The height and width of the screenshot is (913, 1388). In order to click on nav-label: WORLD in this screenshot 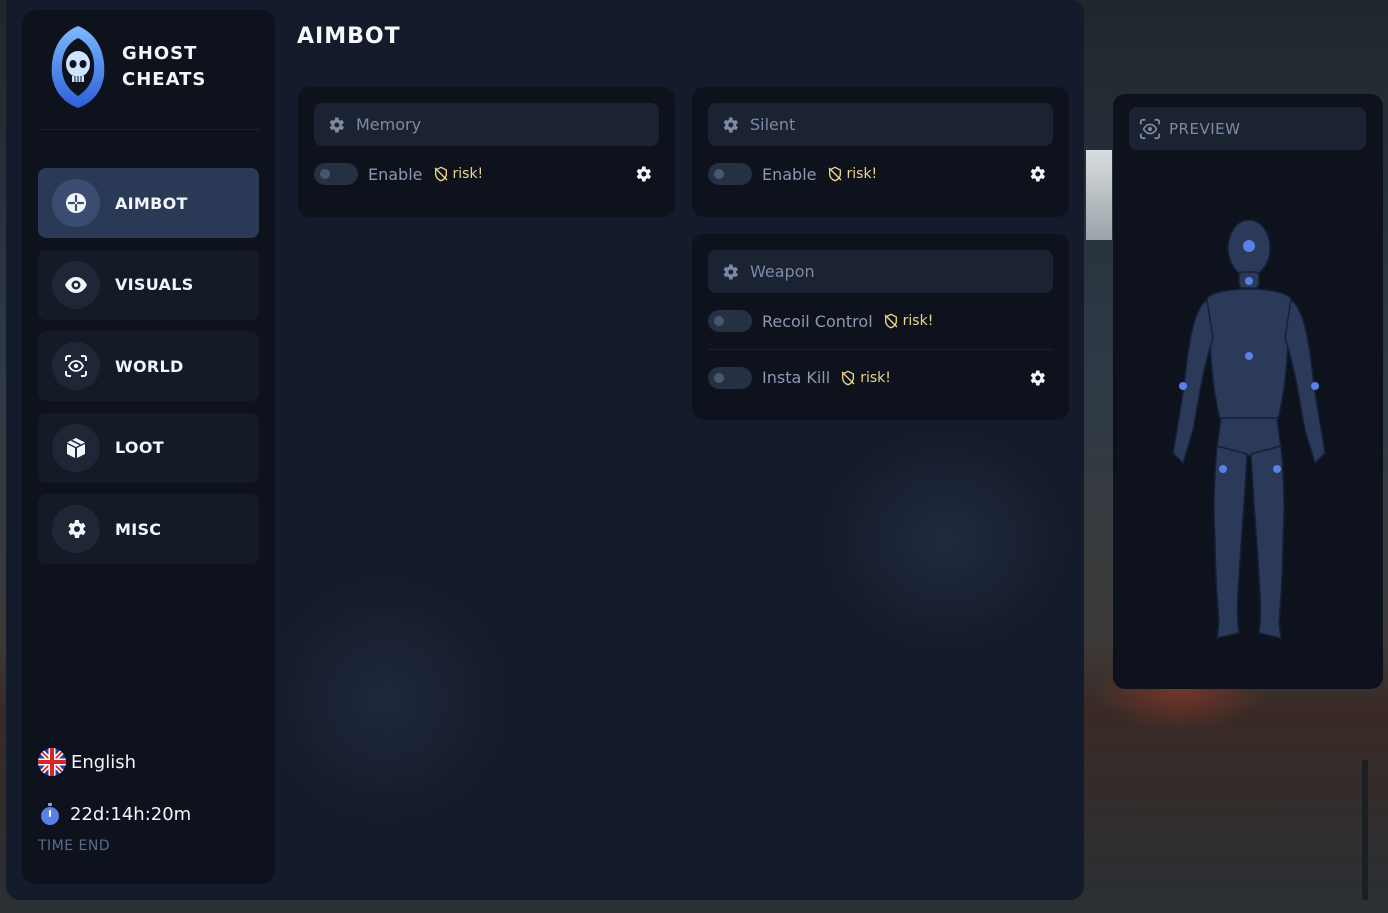, I will do `click(149, 366)`.